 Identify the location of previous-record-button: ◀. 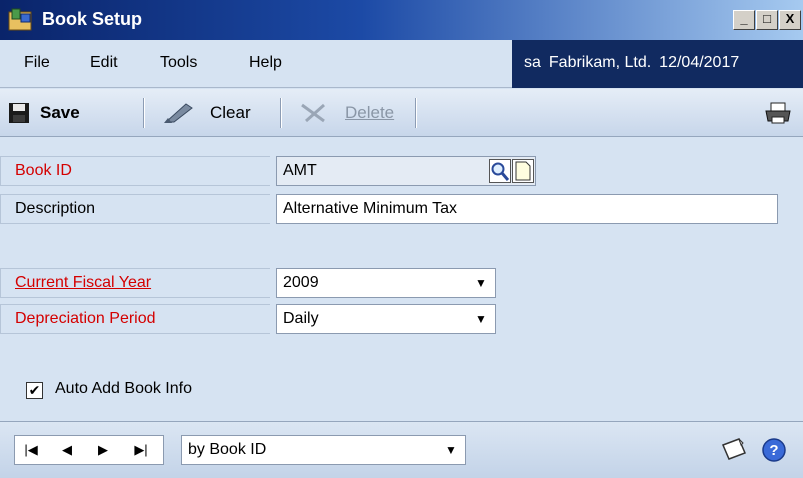
(67, 450).